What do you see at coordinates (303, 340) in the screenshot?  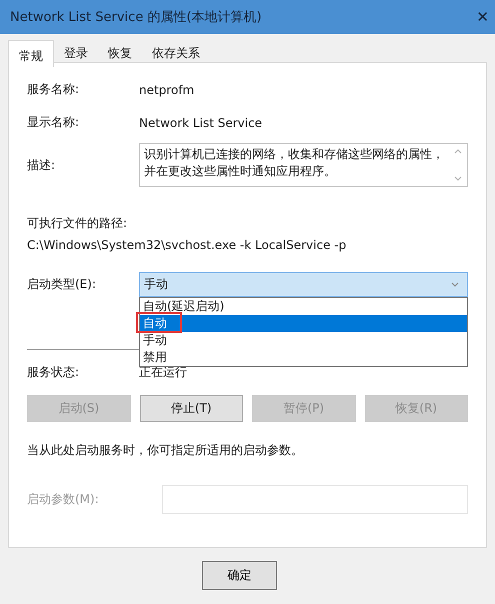 I see `dropdown-option: 手动` at bounding box center [303, 340].